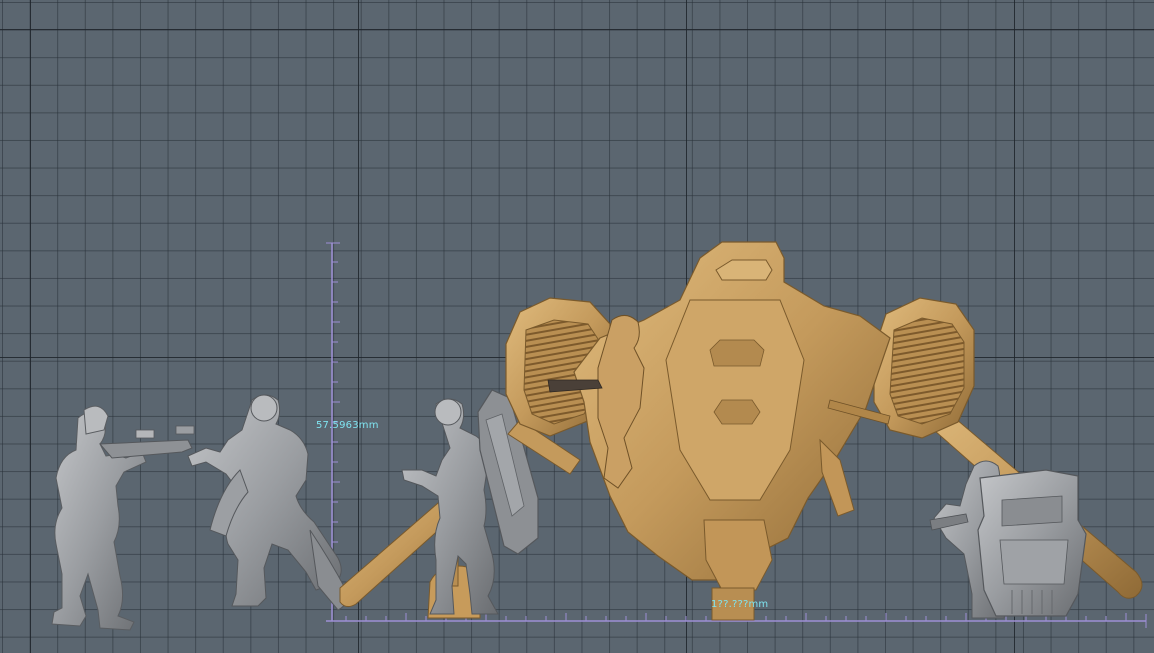 The image size is (1154, 653). I want to click on width-measurement-label: 1??.???mm, so click(740, 604).